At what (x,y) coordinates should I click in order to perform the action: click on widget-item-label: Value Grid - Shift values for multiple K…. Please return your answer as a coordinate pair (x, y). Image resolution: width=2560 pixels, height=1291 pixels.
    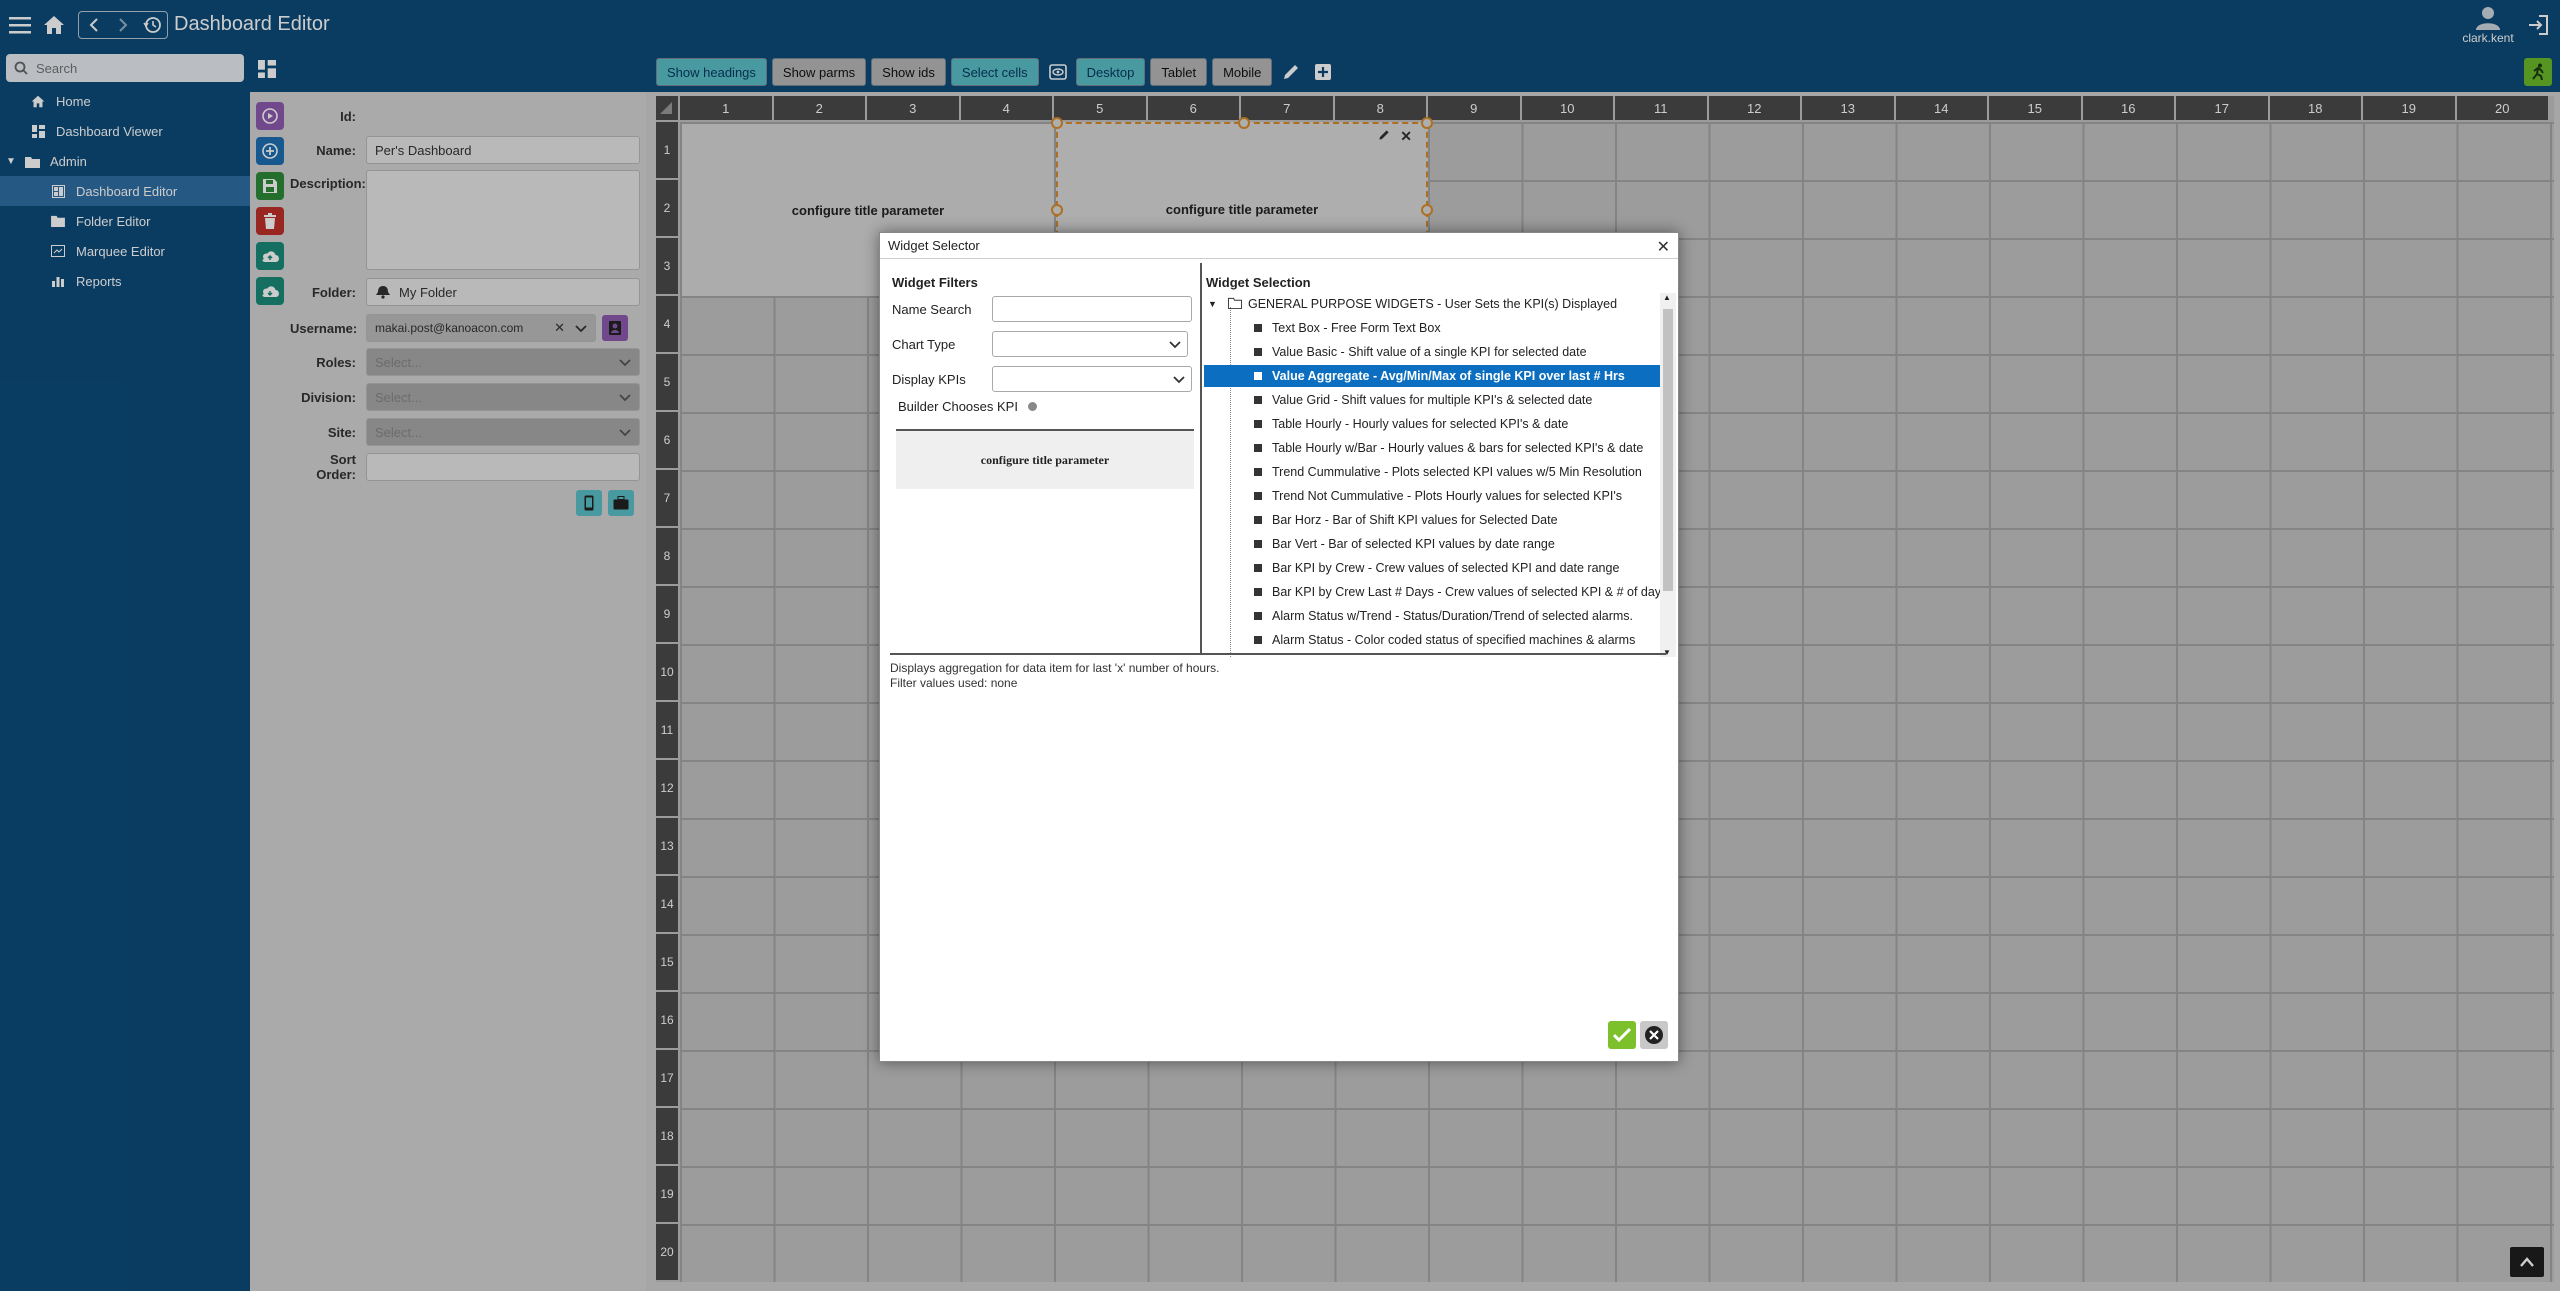
    Looking at the image, I should click on (1432, 400).